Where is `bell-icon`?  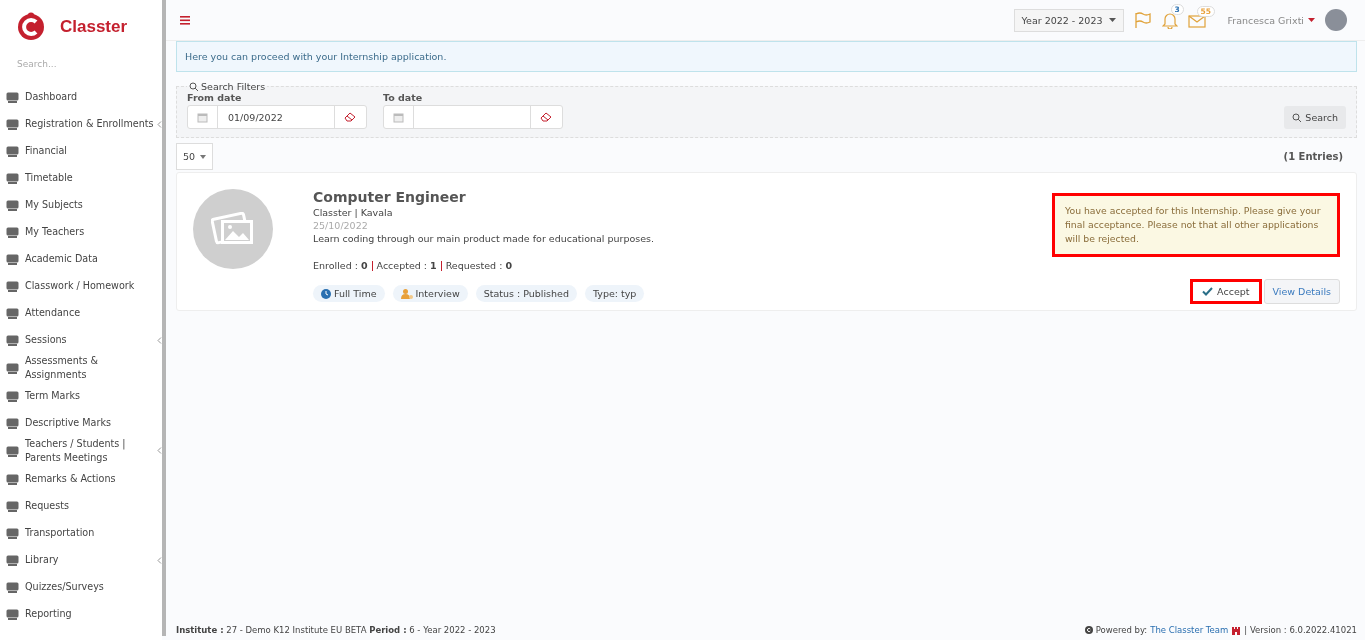
bell-icon is located at coordinates (1169, 20).